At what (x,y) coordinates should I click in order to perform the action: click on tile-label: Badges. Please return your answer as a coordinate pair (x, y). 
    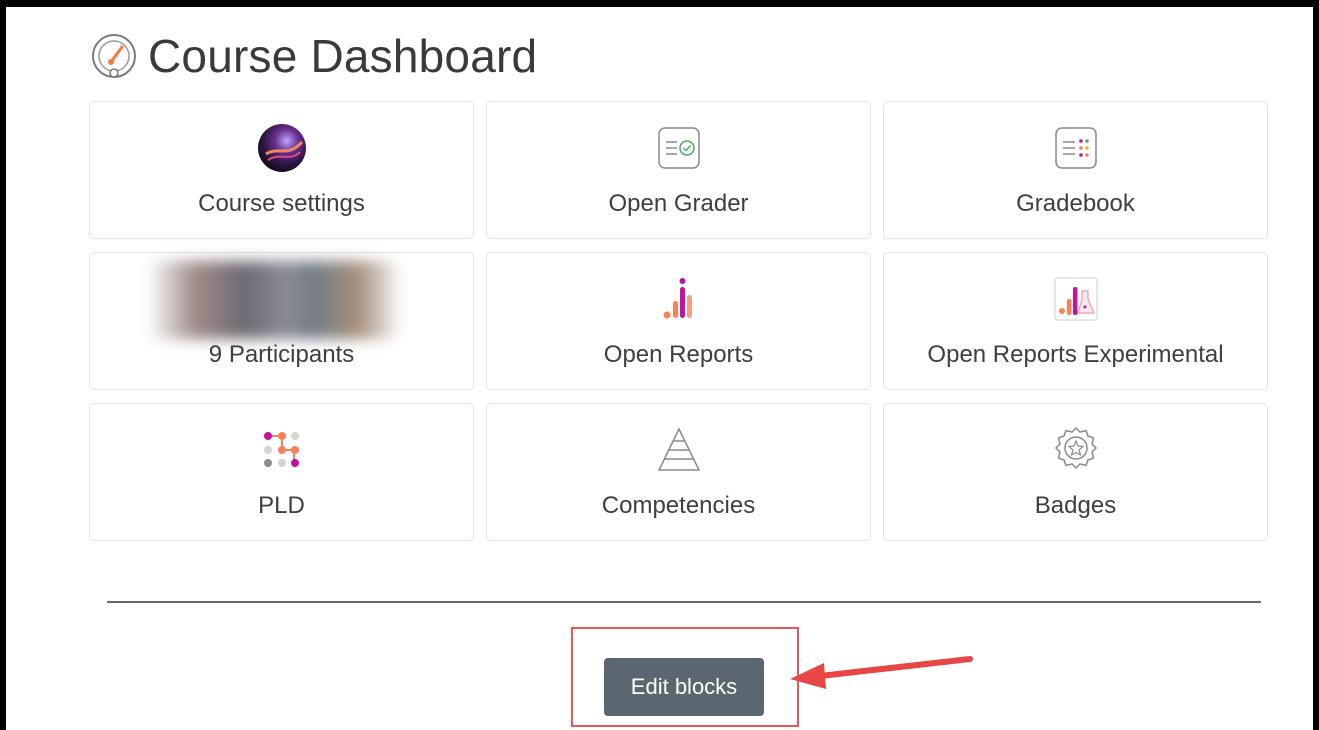
    Looking at the image, I should click on (1075, 505).